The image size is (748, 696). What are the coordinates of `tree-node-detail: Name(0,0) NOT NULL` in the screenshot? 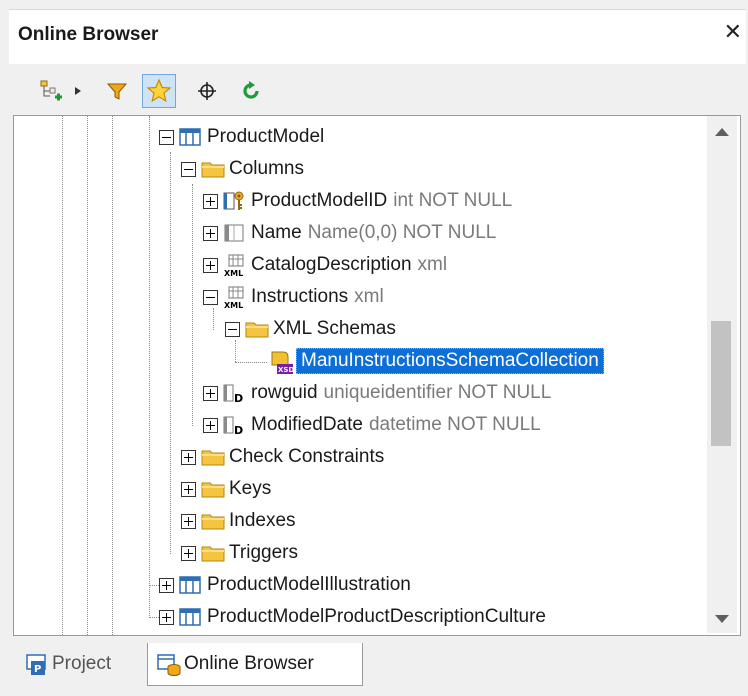 It's located at (402, 232).